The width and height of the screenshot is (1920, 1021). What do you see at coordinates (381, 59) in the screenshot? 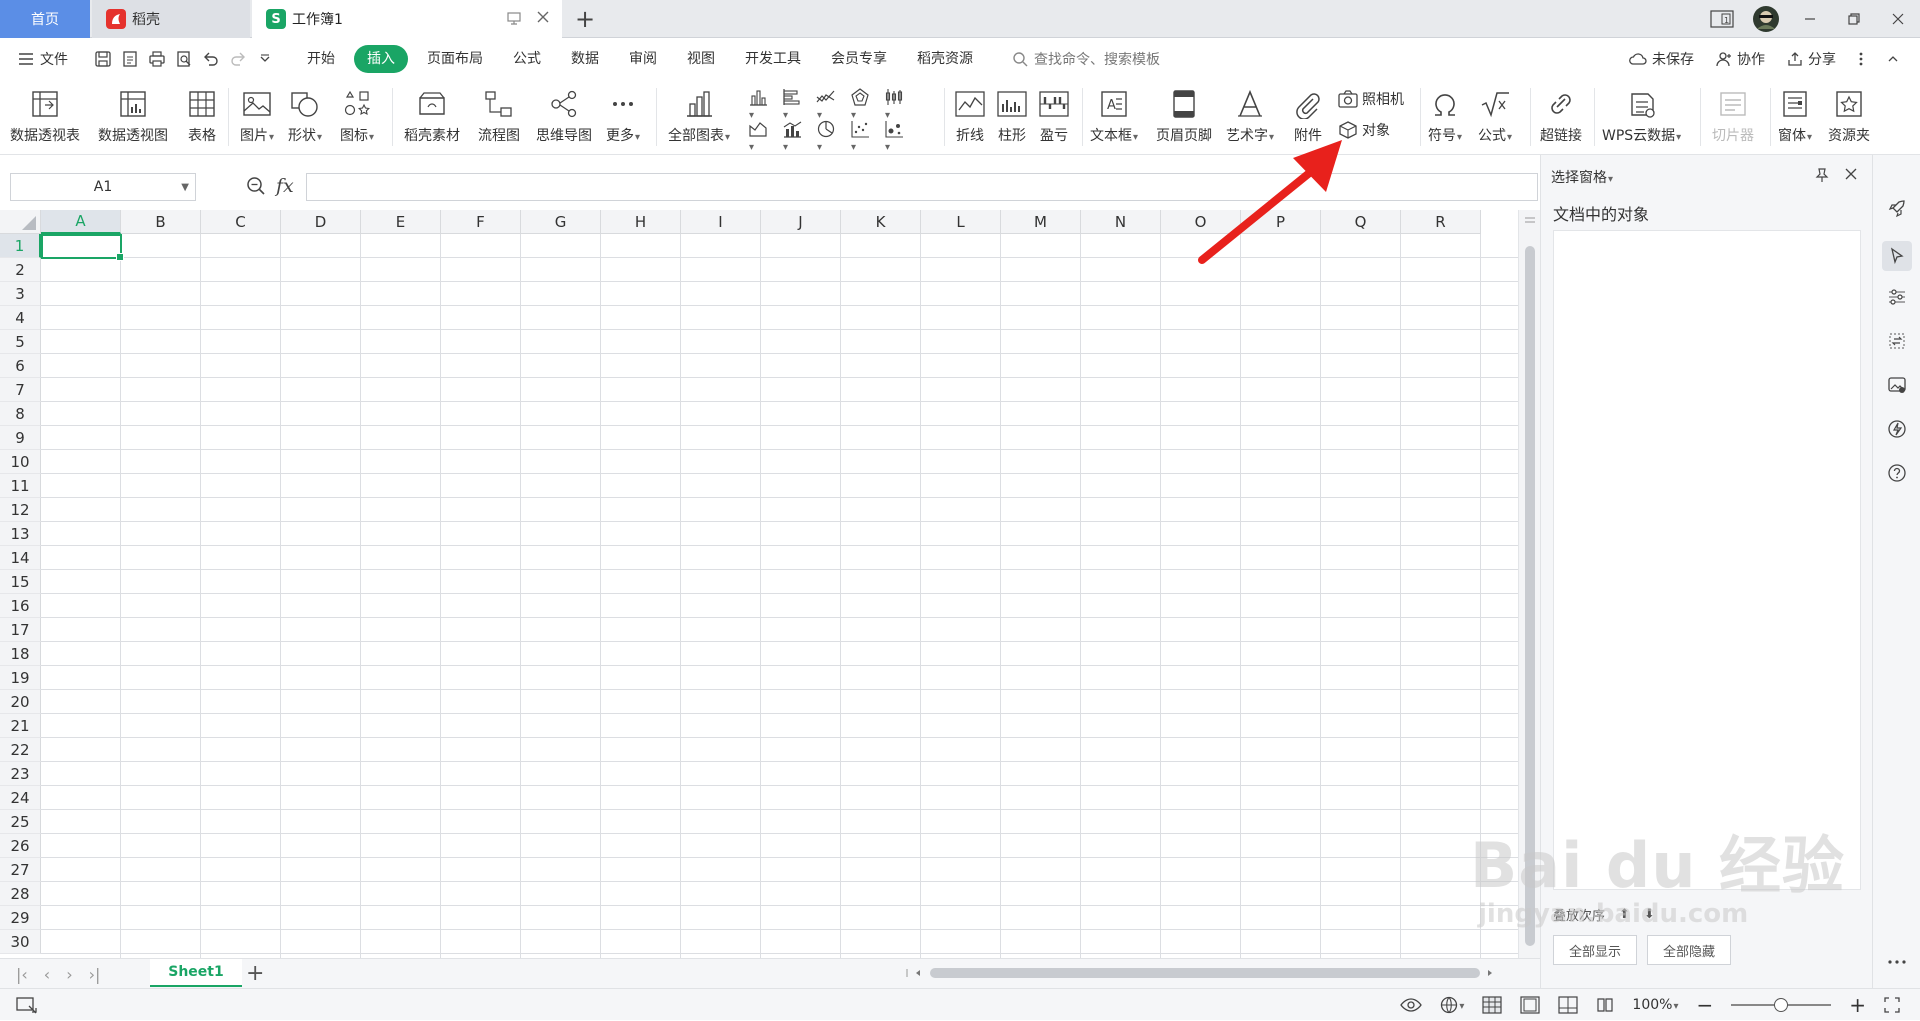
I see `tab-insert: 插入` at bounding box center [381, 59].